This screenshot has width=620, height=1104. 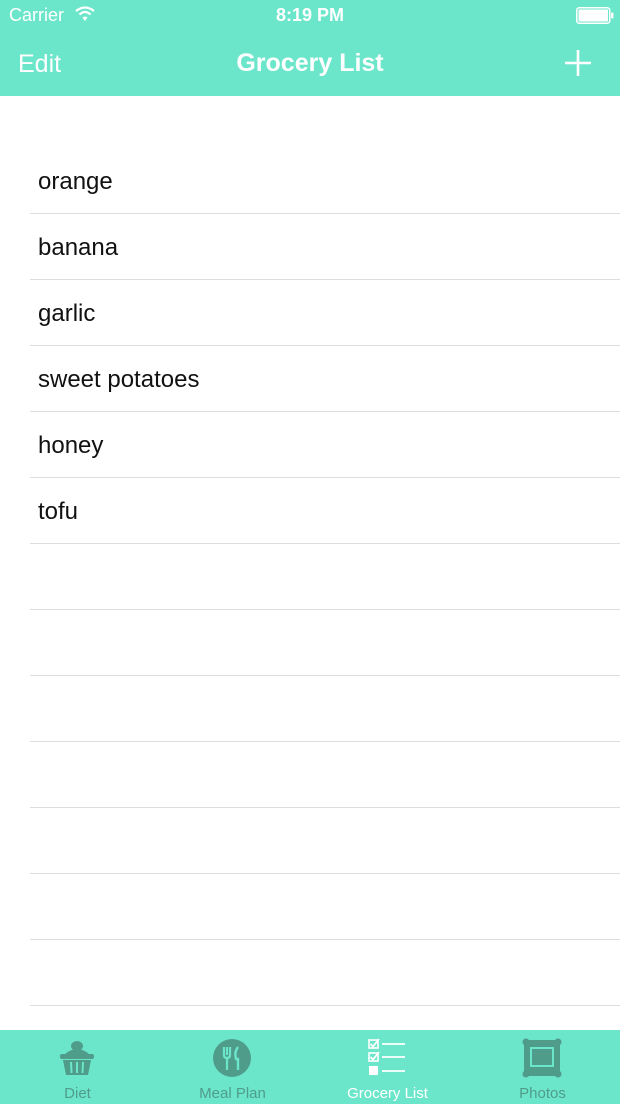 What do you see at coordinates (58, 511) in the screenshot?
I see `list-item-label: tofu` at bounding box center [58, 511].